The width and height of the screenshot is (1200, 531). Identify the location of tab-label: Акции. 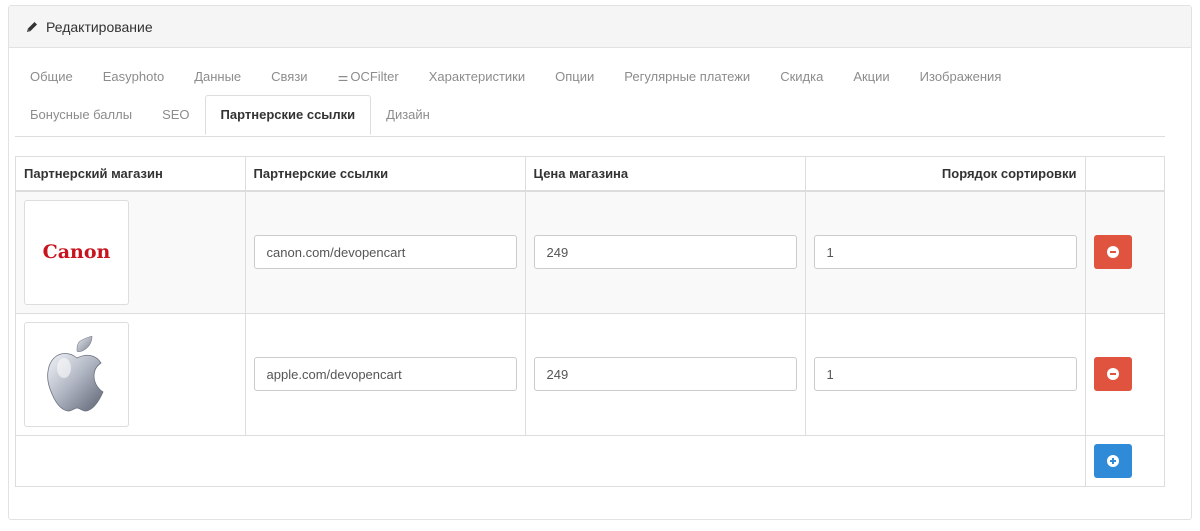
(871, 76).